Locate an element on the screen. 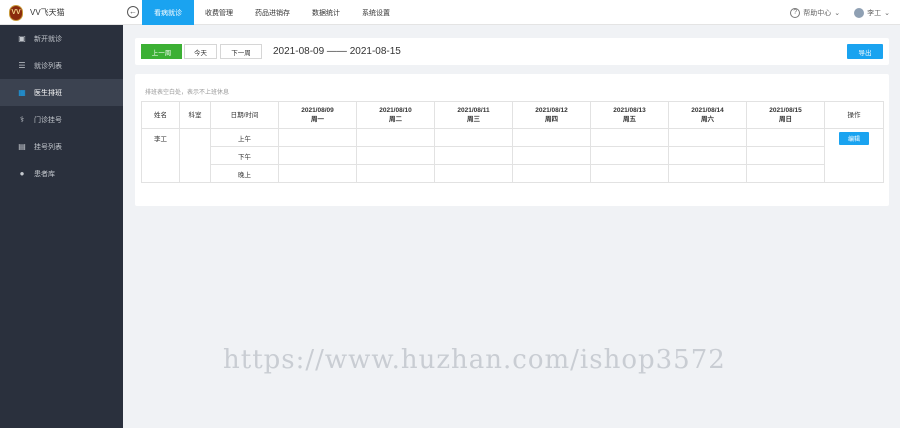  logo-text: VV飞天猫 is located at coordinates (47, 12).